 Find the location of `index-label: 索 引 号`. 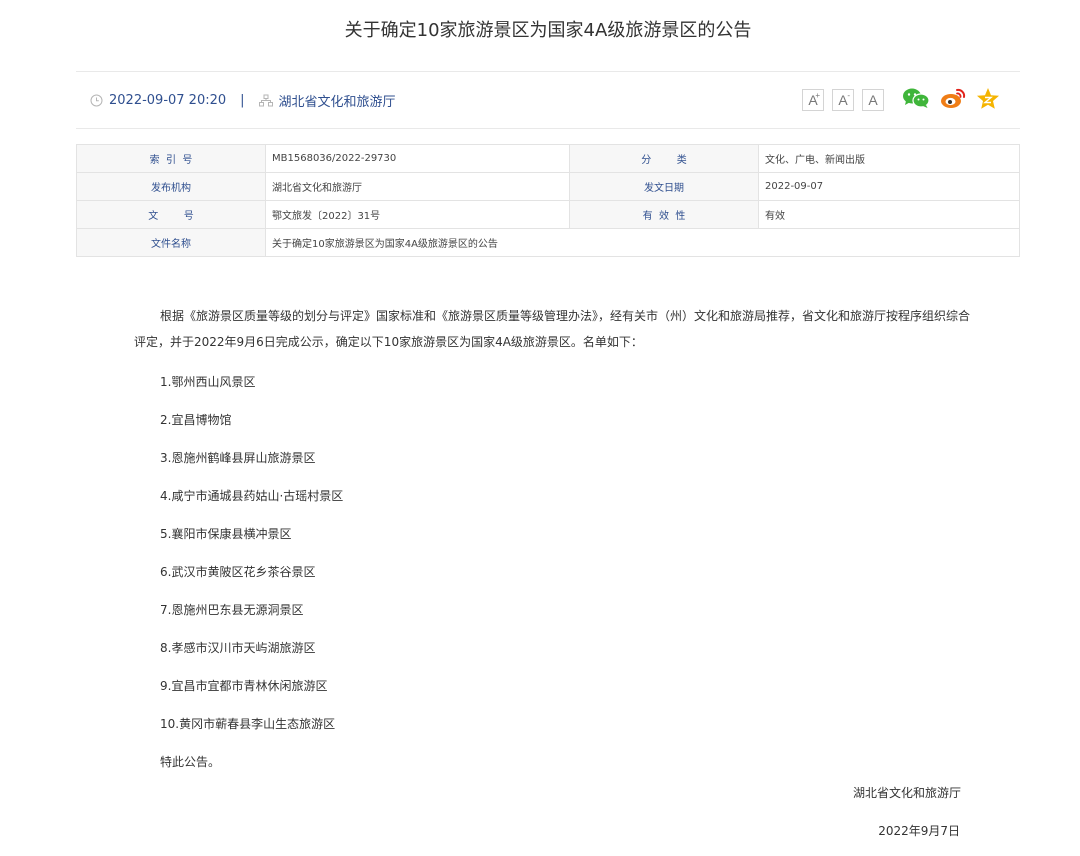

index-label: 索 引 号 is located at coordinates (171, 158).